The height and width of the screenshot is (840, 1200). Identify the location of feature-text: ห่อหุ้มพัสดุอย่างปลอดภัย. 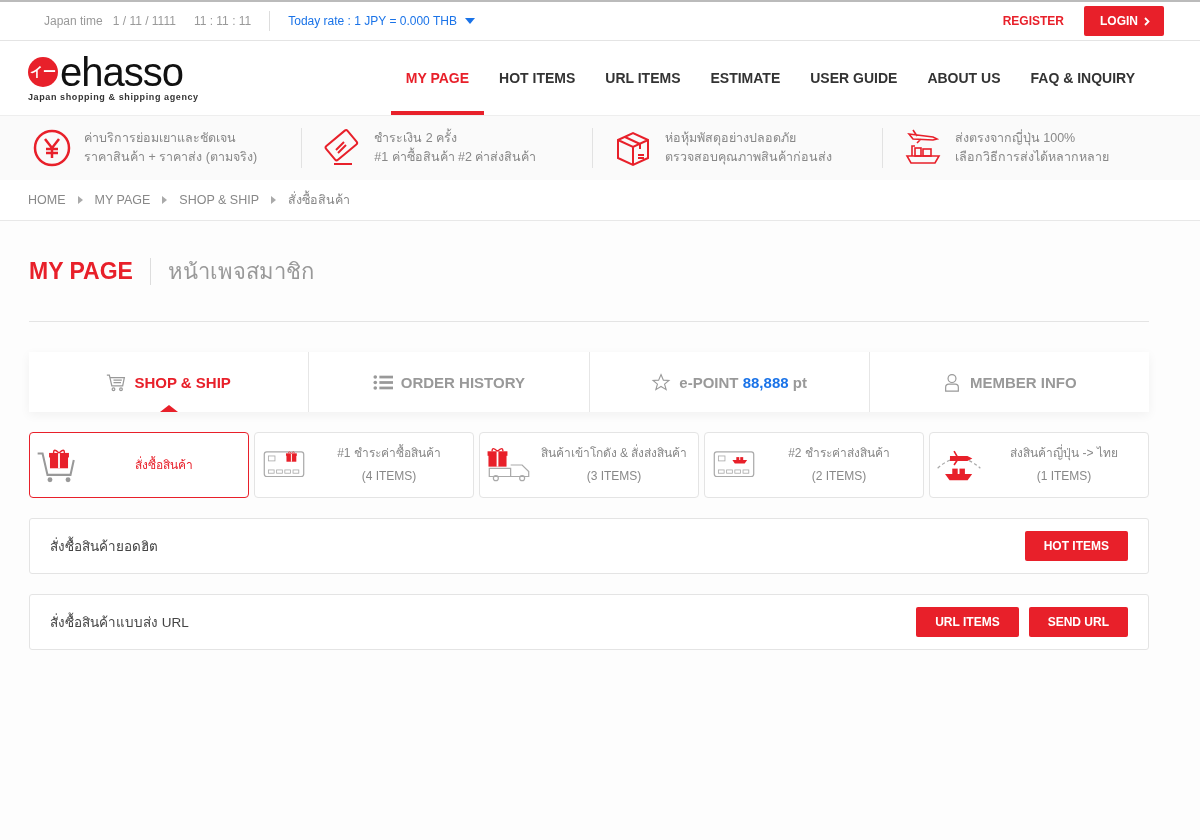
(730, 139).